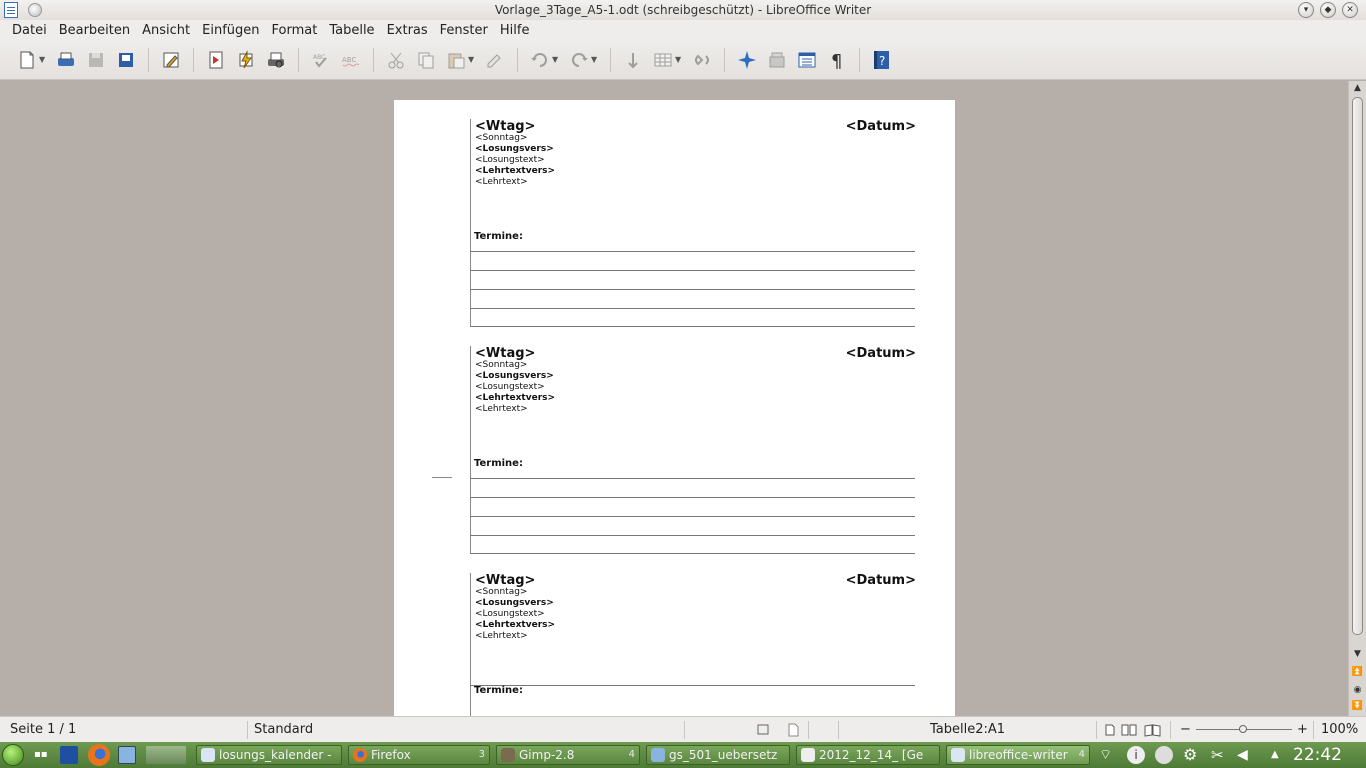 Image resolution: width=1366 pixels, height=768 pixels. What do you see at coordinates (793, 730) in the screenshot?
I see `document-modified-icon` at bounding box center [793, 730].